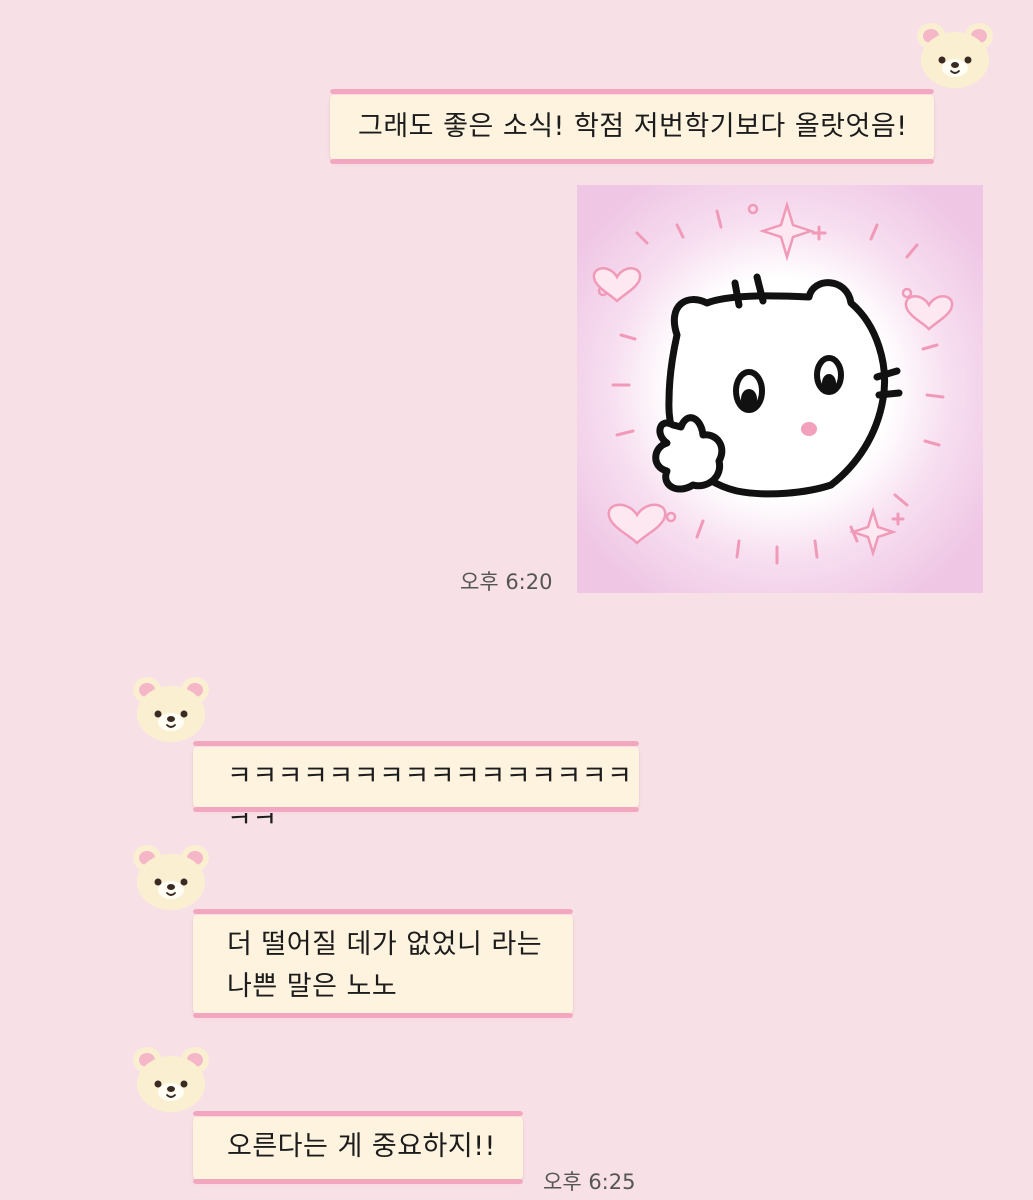  I want to click on message-timestamp: 오후 6:20, so click(506, 582).